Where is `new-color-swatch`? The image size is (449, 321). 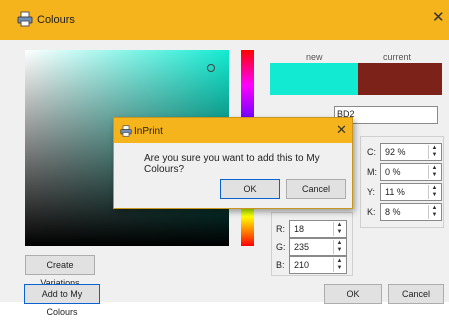 new-color-swatch is located at coordinates (314, 79).